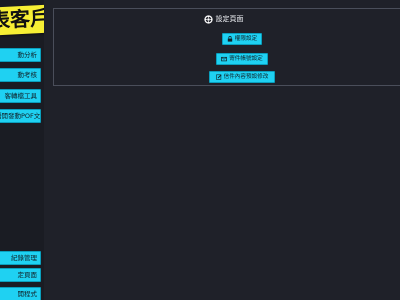 The image size is (400, 300). I want to click on sender-account-settings-label: 寄件帳號設定, so click(246, 59).